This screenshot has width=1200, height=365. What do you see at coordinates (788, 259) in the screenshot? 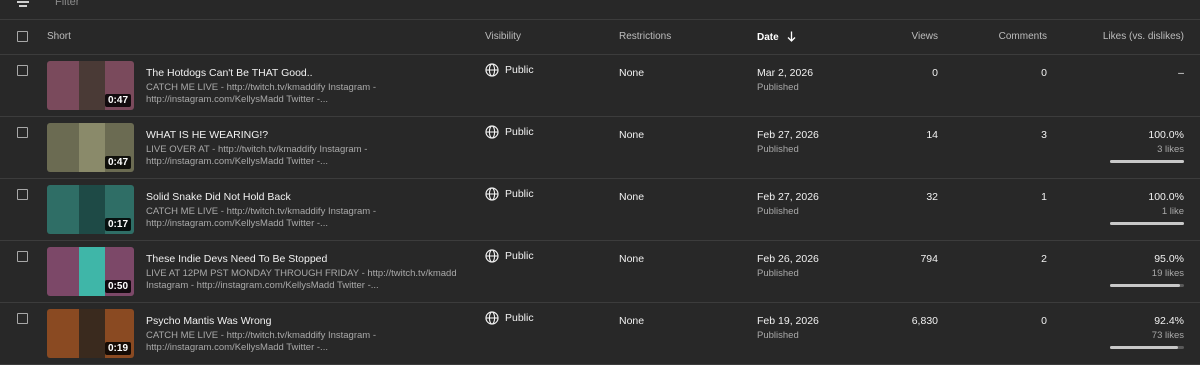
I see `publish-date: Feb 26, 2026` at bounding box center [788, 259].